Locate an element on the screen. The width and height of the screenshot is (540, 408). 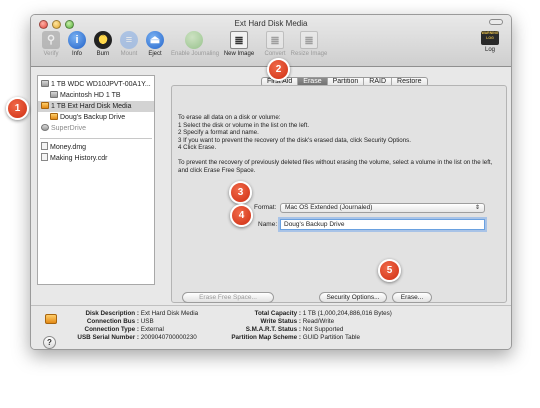
new-image-button: ≣ New Image is located at coordinates (239, 44).